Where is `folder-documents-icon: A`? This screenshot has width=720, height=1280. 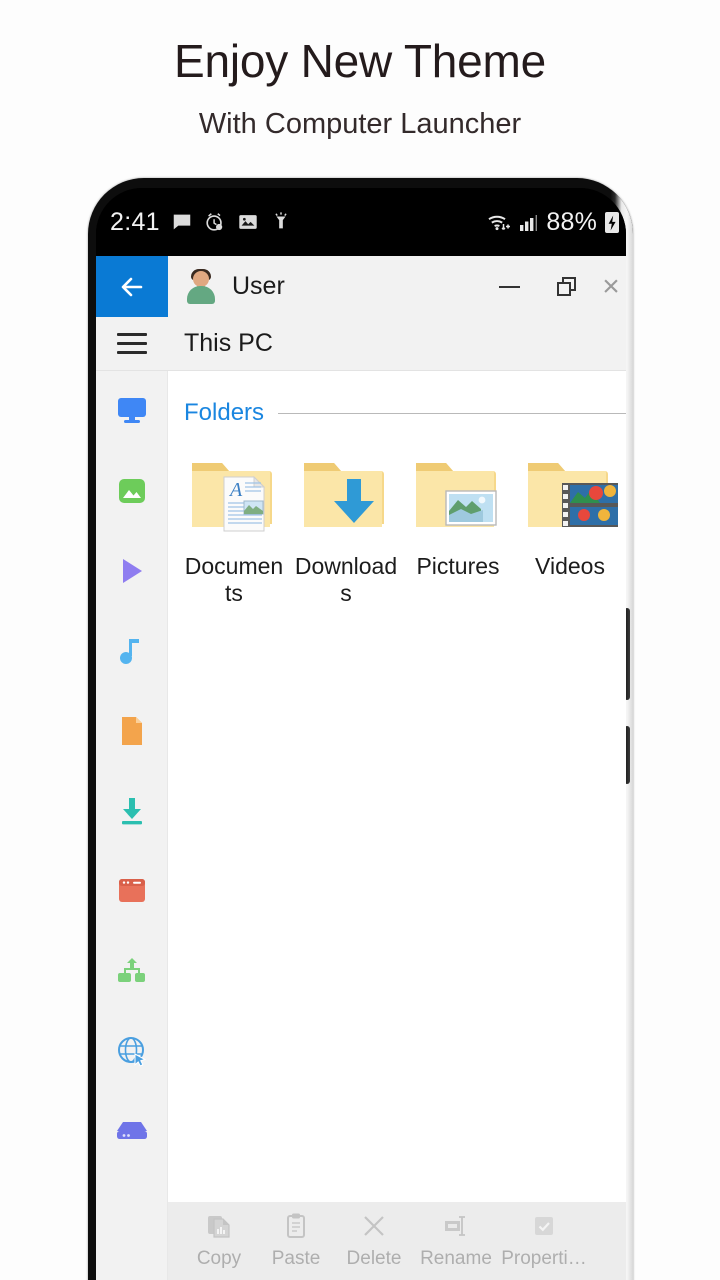
folder-documents-icon: A is located at coordinates (234, 495).